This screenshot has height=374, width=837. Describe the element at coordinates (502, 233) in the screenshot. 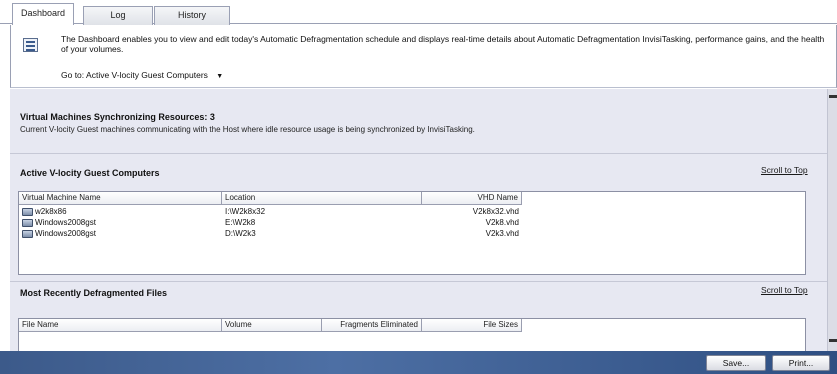

I see `vhd-name-cell: V2k3.vhd` at that location.